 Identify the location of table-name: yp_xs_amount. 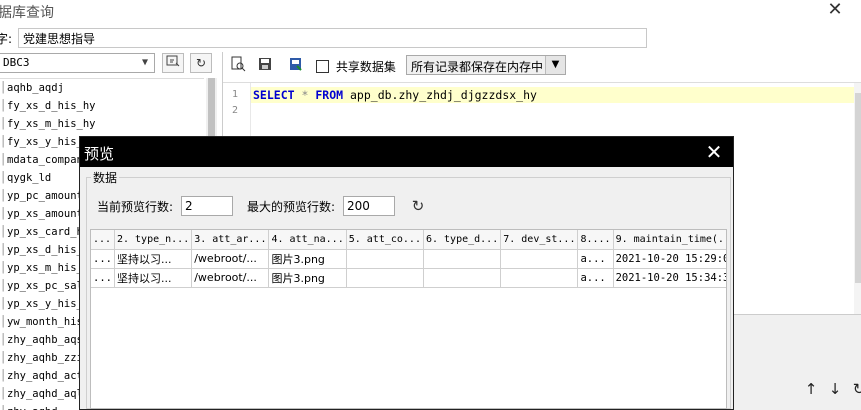
(45, 214).